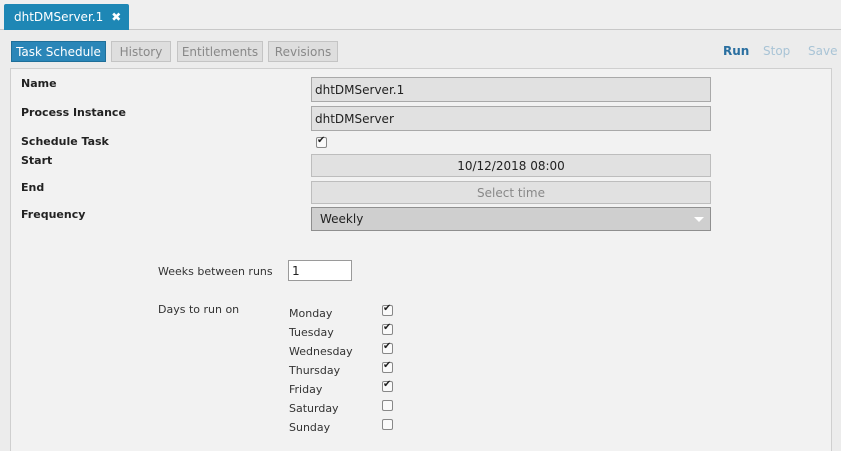  I want to click on chevron-down-icon, so click(699, 219).